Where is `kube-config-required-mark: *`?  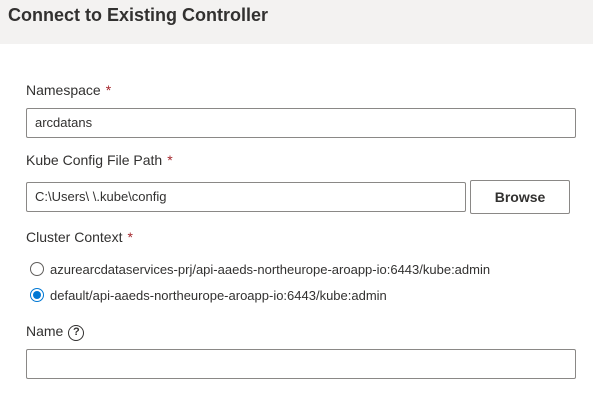 kube-config-required-mark: * is located at coordinates (170, 160).